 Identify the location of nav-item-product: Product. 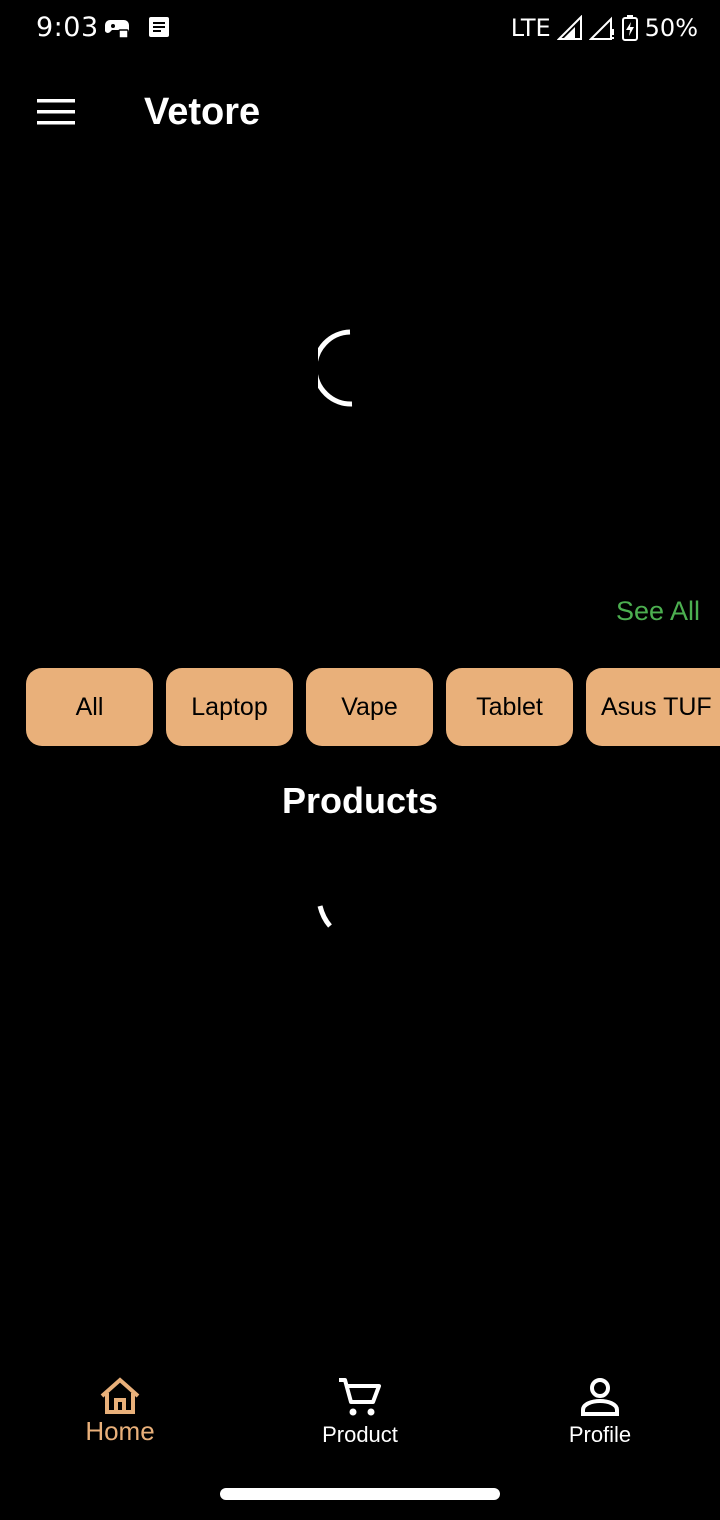
(360, 1415).